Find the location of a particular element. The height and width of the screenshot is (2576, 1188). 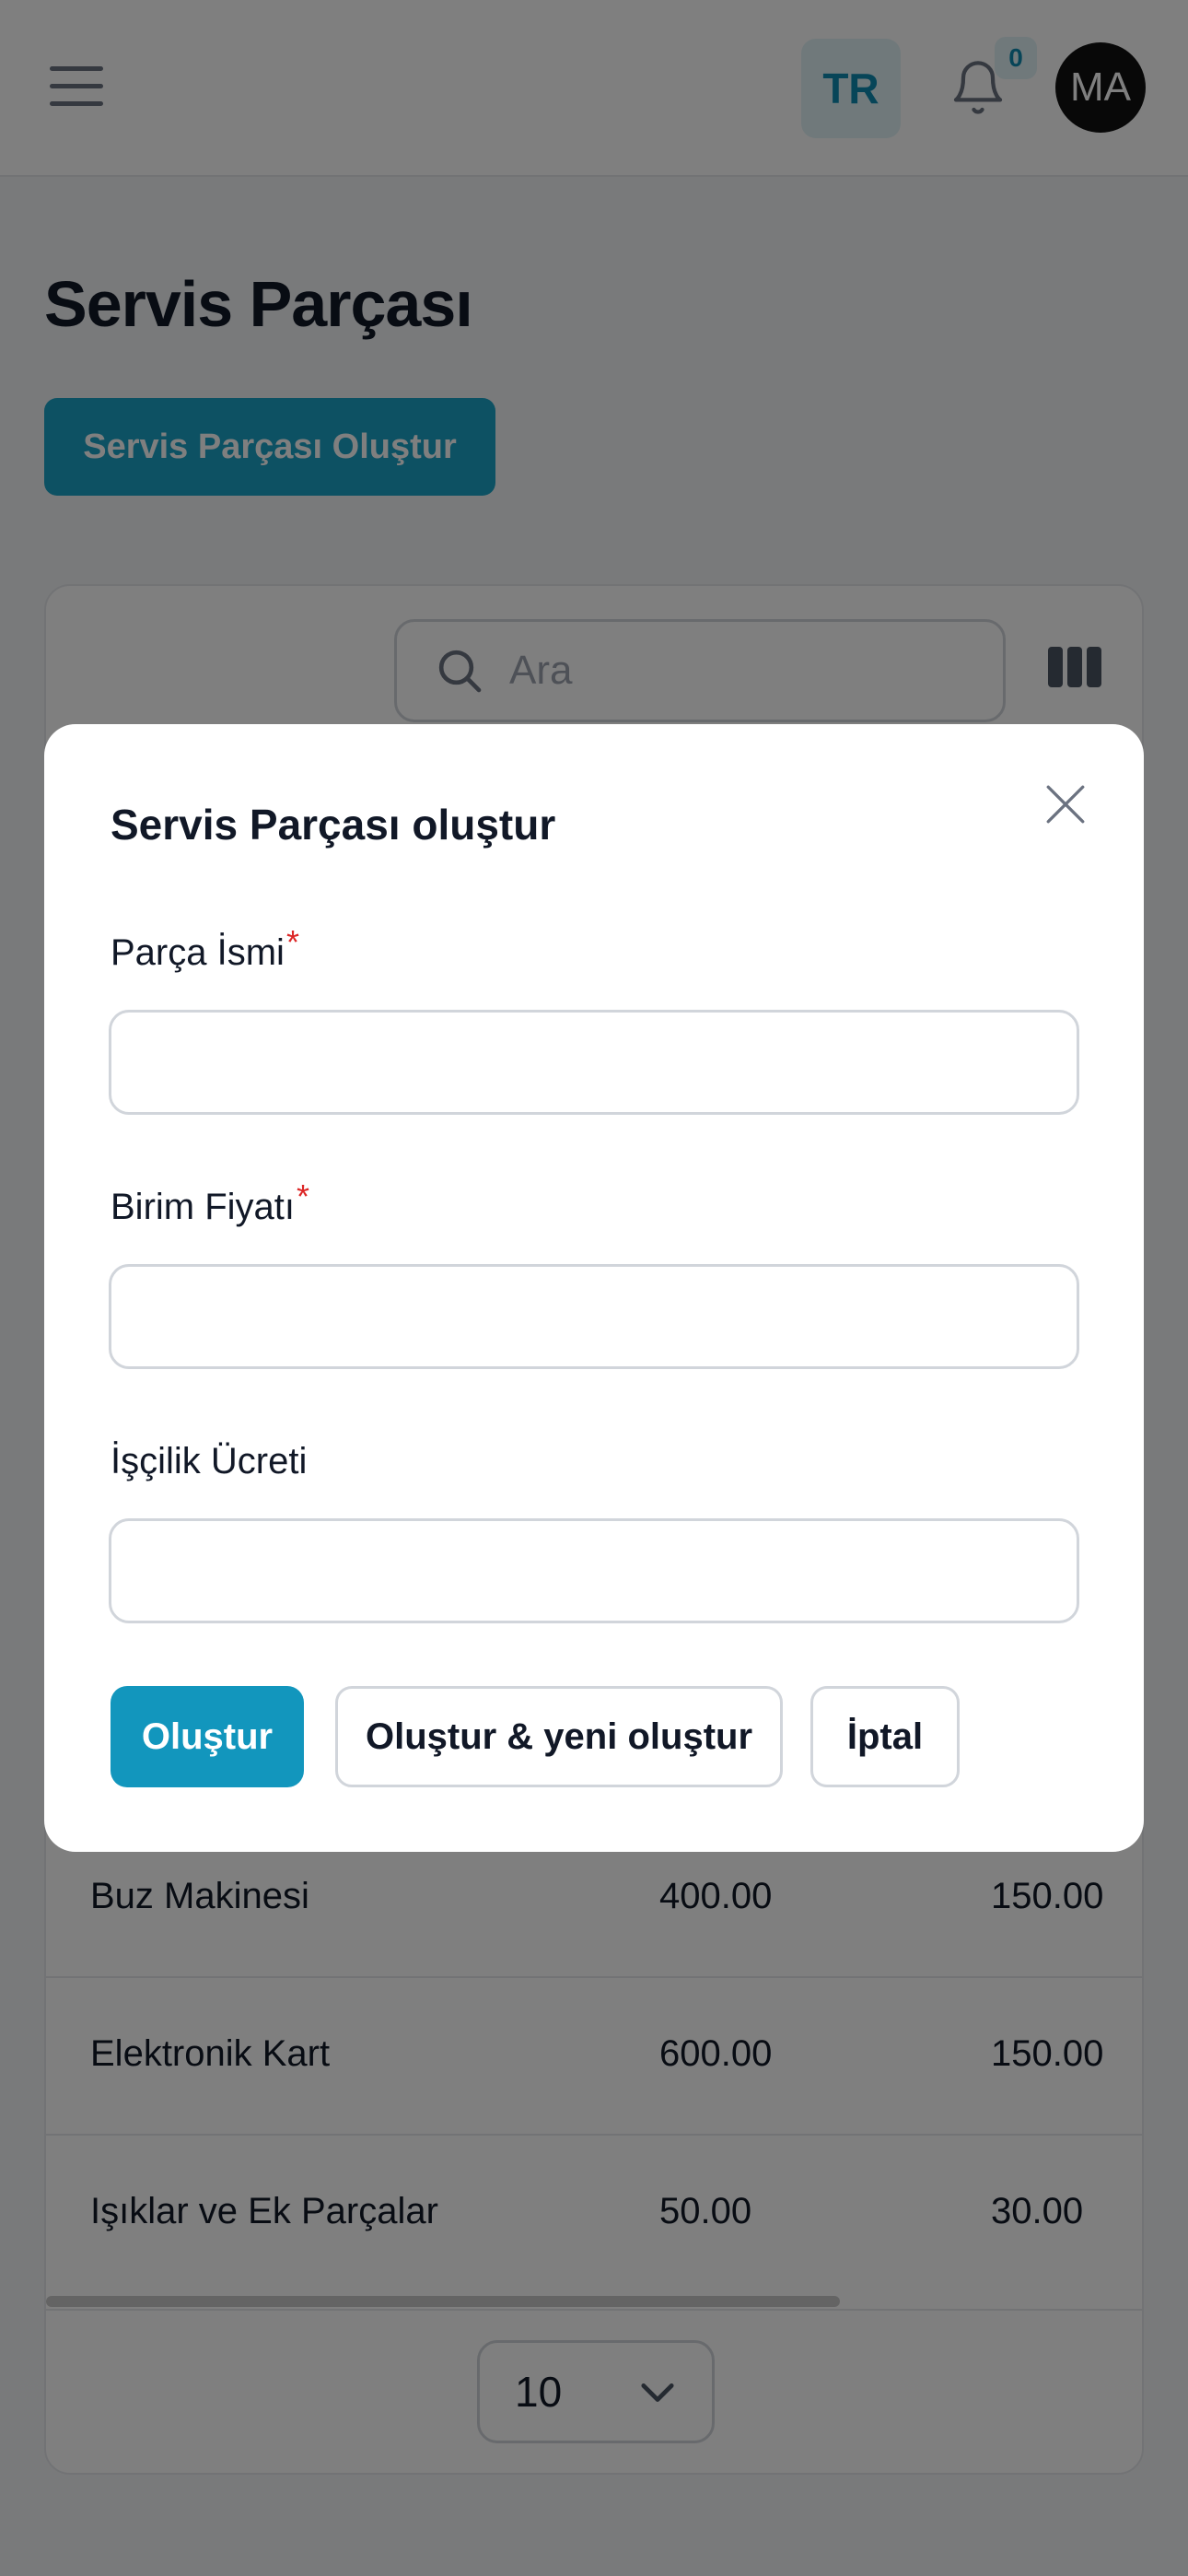

close-icon is located at coordinates (1065, 804).